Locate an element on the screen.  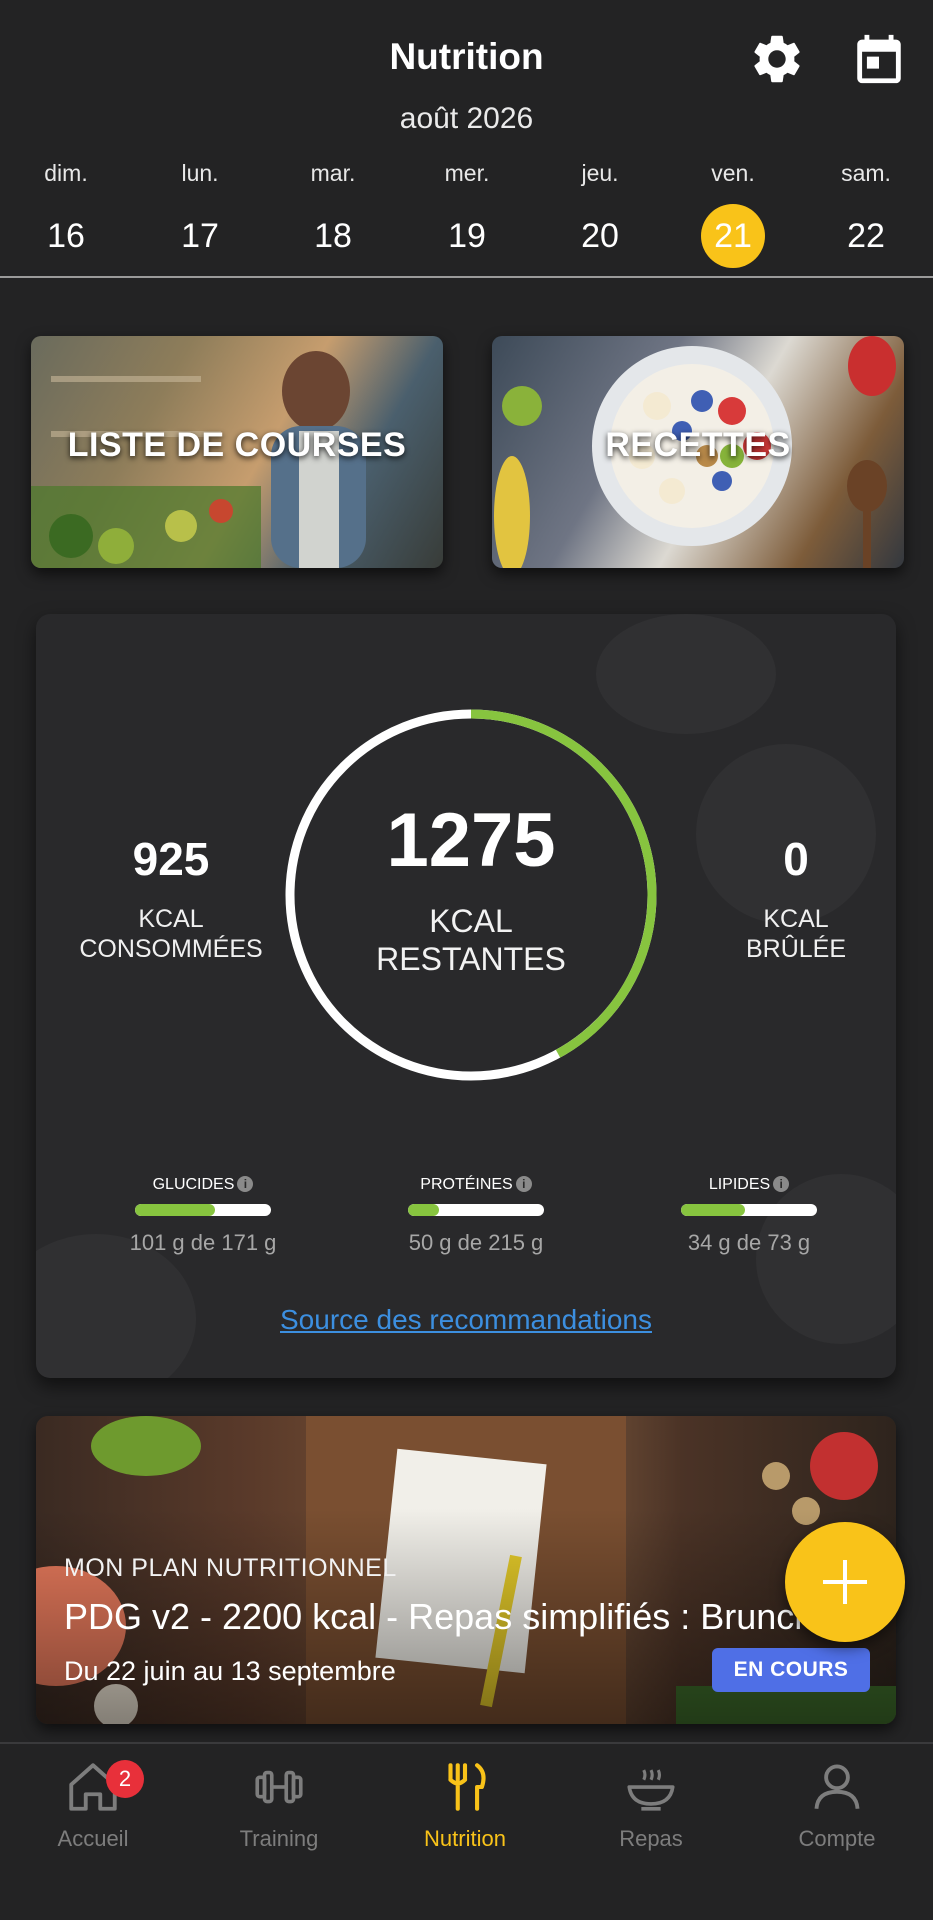
day-wednesday: mer. 19 is located at coordinates (467, 214).